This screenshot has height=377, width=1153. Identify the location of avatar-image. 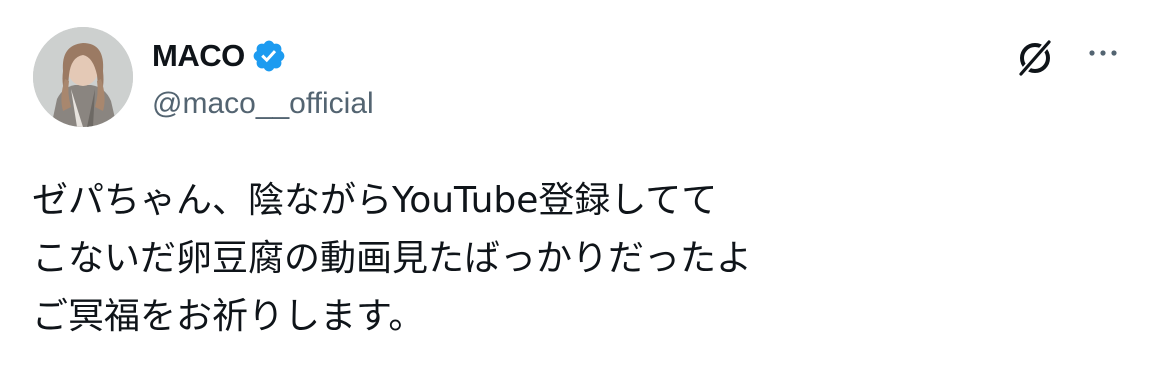
(83, 77).